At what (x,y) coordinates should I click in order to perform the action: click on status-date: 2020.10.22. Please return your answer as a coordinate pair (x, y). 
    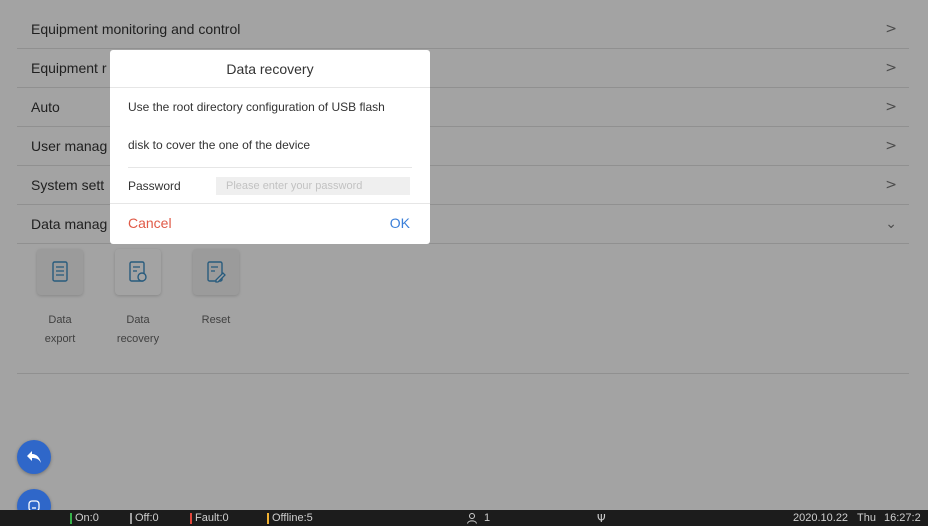
    Looking at the image, I should click on (821, 518).